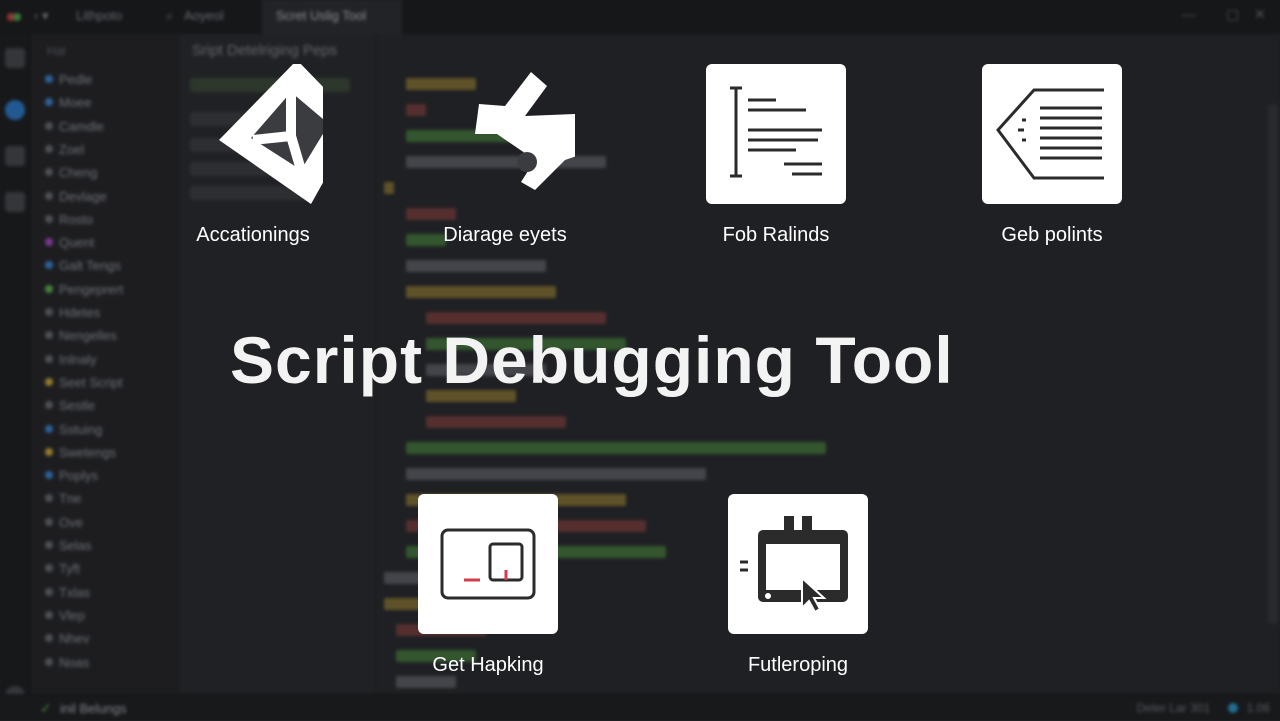 Image resolution: width=1280 pixels, height=721 pixels. I want to click on document-lines-icon, so click(776, 132).